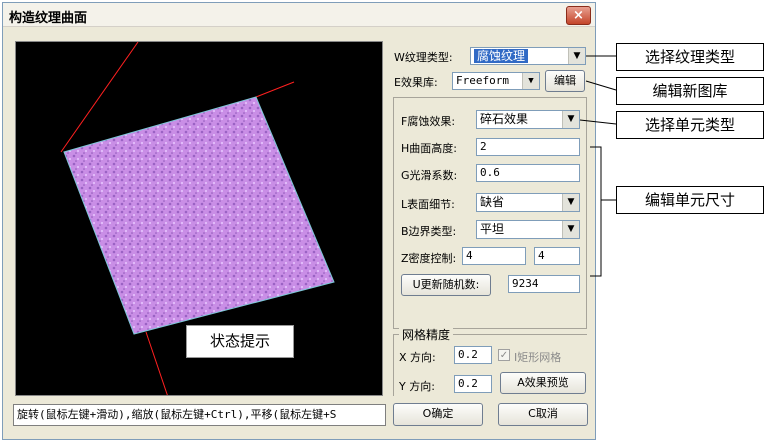  Describe the element at coordinates (690, 125) in the screenshot. I see `callout-cell-type: 选择单元类型` at that location.